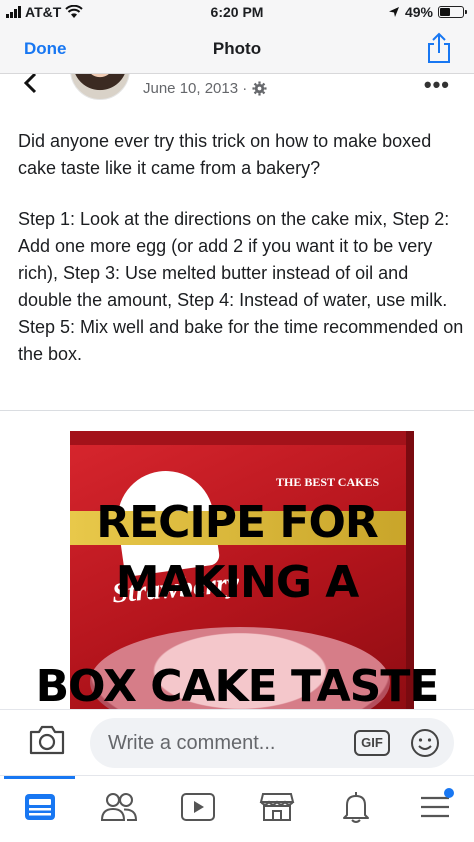  Describe the element at coordinates (100, 87) in the screenshot. I see `author-avatar` at that location.